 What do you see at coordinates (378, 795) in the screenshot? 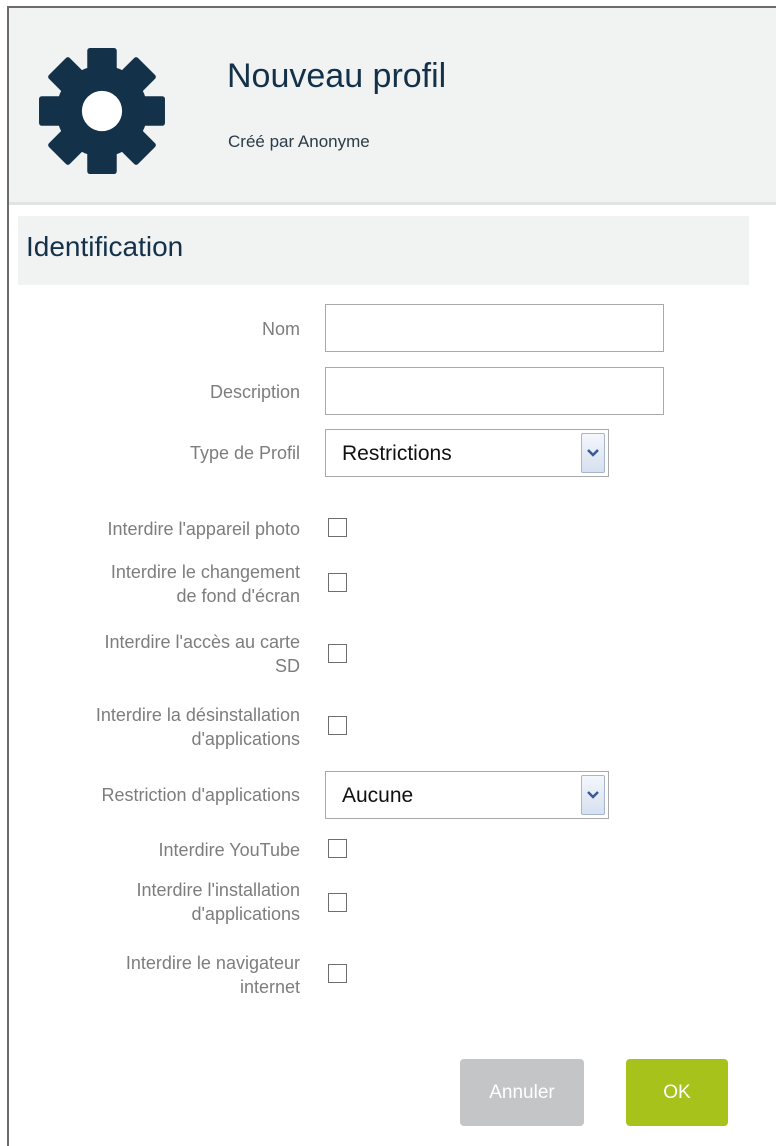
I see `app-restriction-value: Aucune` at bounding box center [378, 795].